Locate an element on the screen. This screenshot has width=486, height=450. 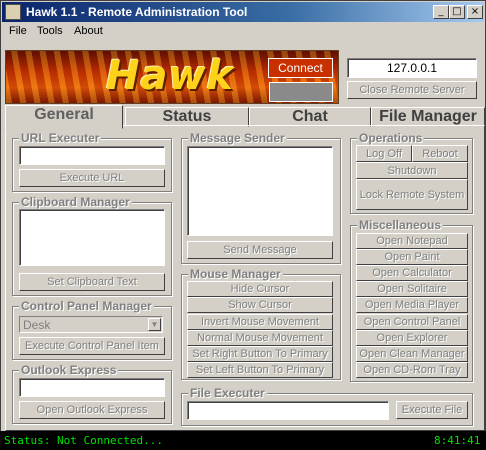
file-path-input is located at coordinates (288, 410).